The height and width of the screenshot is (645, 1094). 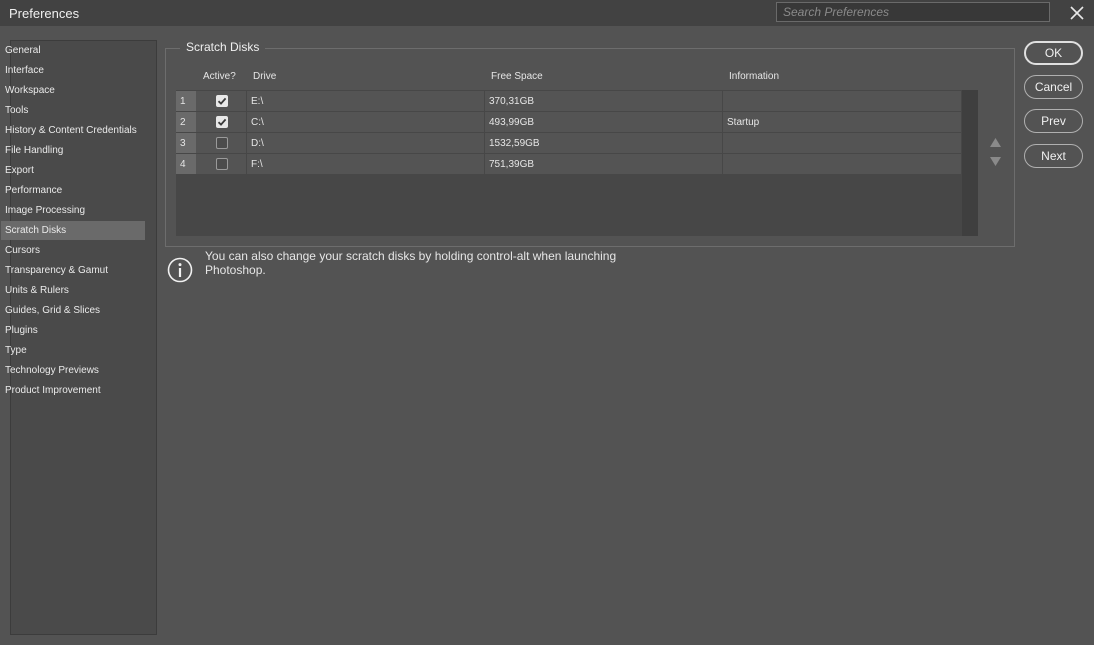 What do you see at coordinates (743, 122) in the screenshot?
I see `information-cell: Startup` at bounding box center [743, 122].